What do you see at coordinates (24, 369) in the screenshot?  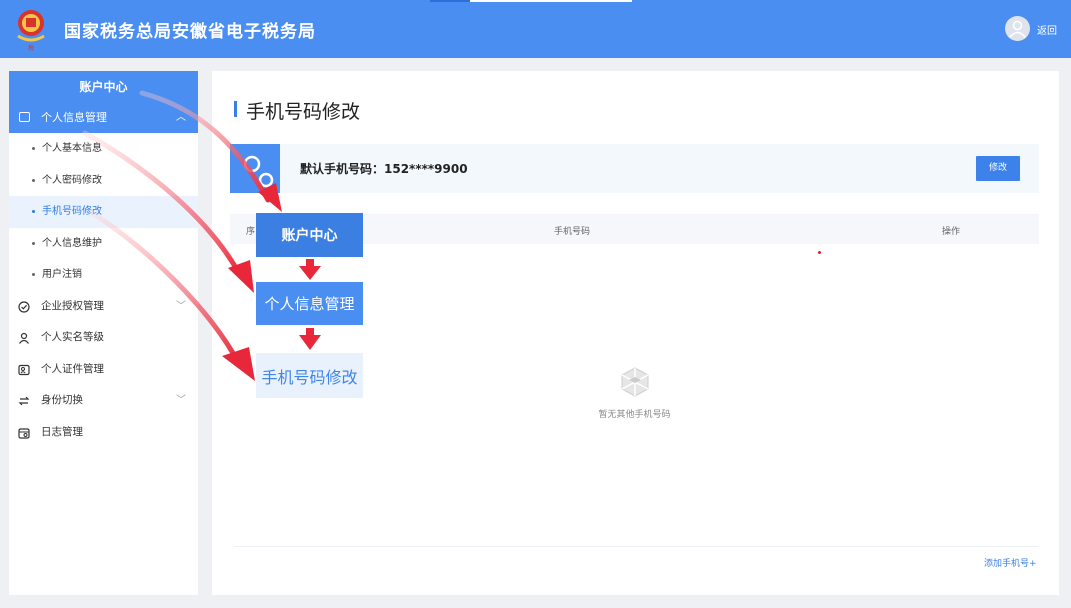 I see `id-card-icon` at bounding box center [24, 369].